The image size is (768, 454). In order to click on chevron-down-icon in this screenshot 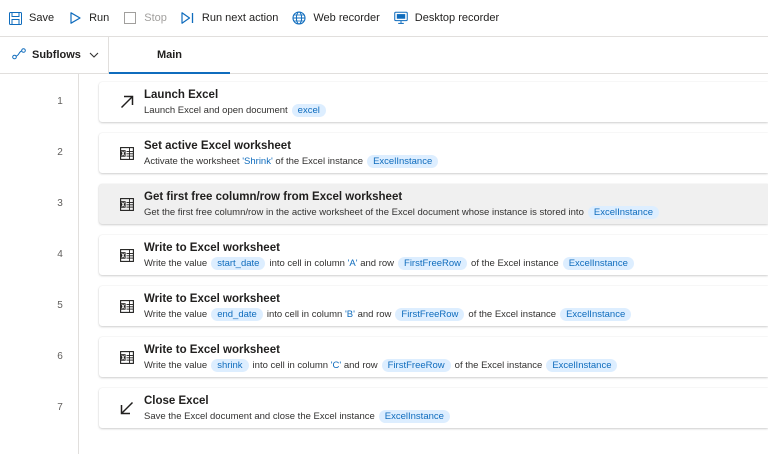, I will do `click(94, 55)`.